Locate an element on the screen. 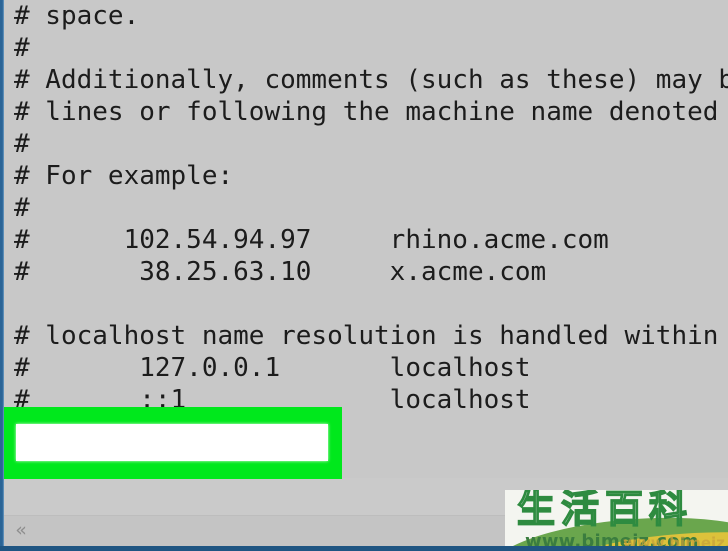 The width and height of the screenshot is (728, 551). window-left-border is located at coordinates (2, 275).